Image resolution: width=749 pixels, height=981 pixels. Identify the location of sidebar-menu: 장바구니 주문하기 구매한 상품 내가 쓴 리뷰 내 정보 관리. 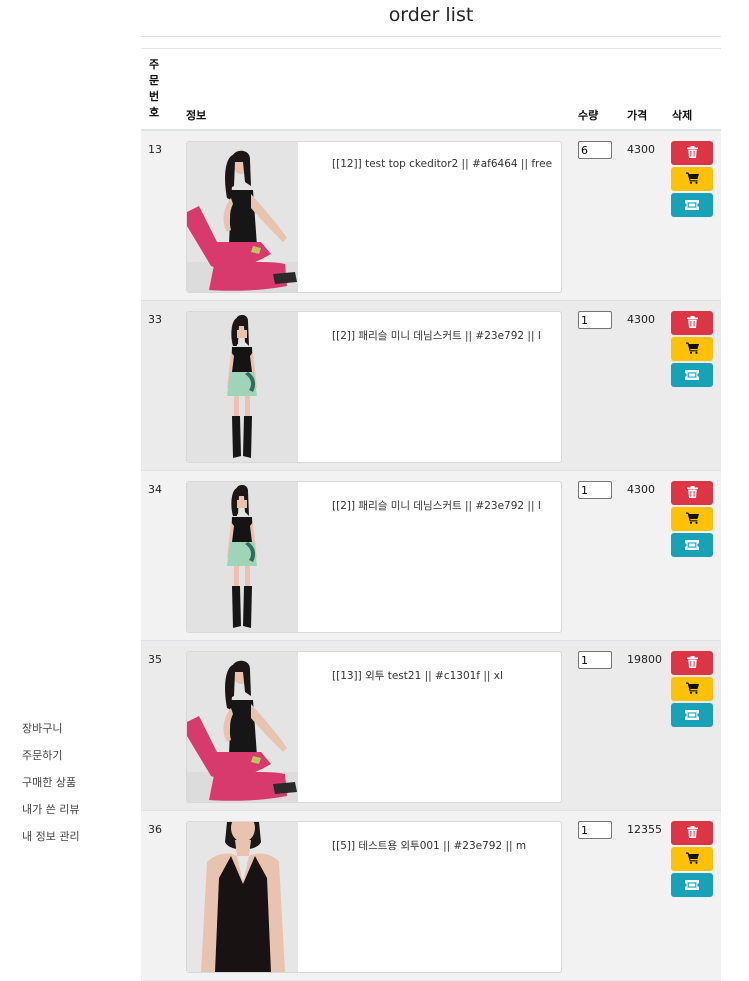
(51, 788).